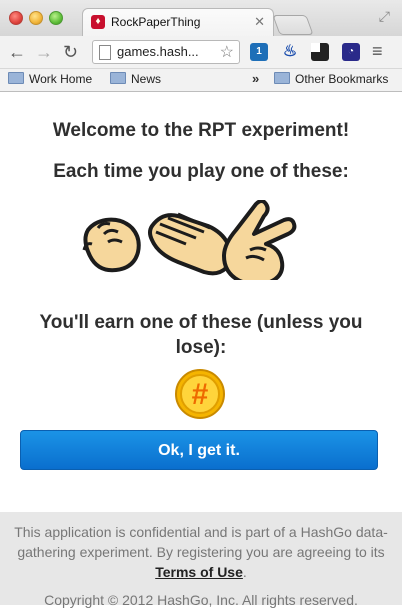 Image resolution: width=402 pixels, height=608 pixels. What do you see at coordinates (201, 171) in the screenshot?
I see `each-time-heading: Each time you play one of these:` at bounding box center [201, 171].